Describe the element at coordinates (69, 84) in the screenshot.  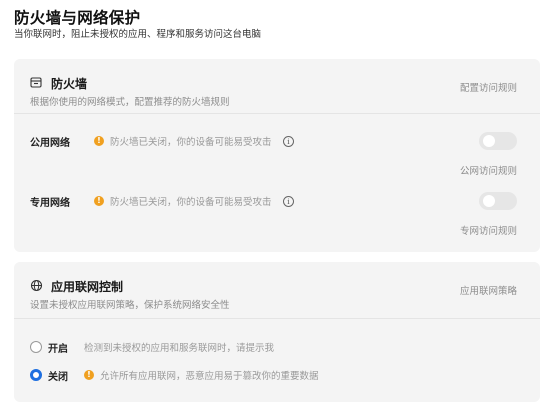
I see `firewall-title: 防火墙` at that location.